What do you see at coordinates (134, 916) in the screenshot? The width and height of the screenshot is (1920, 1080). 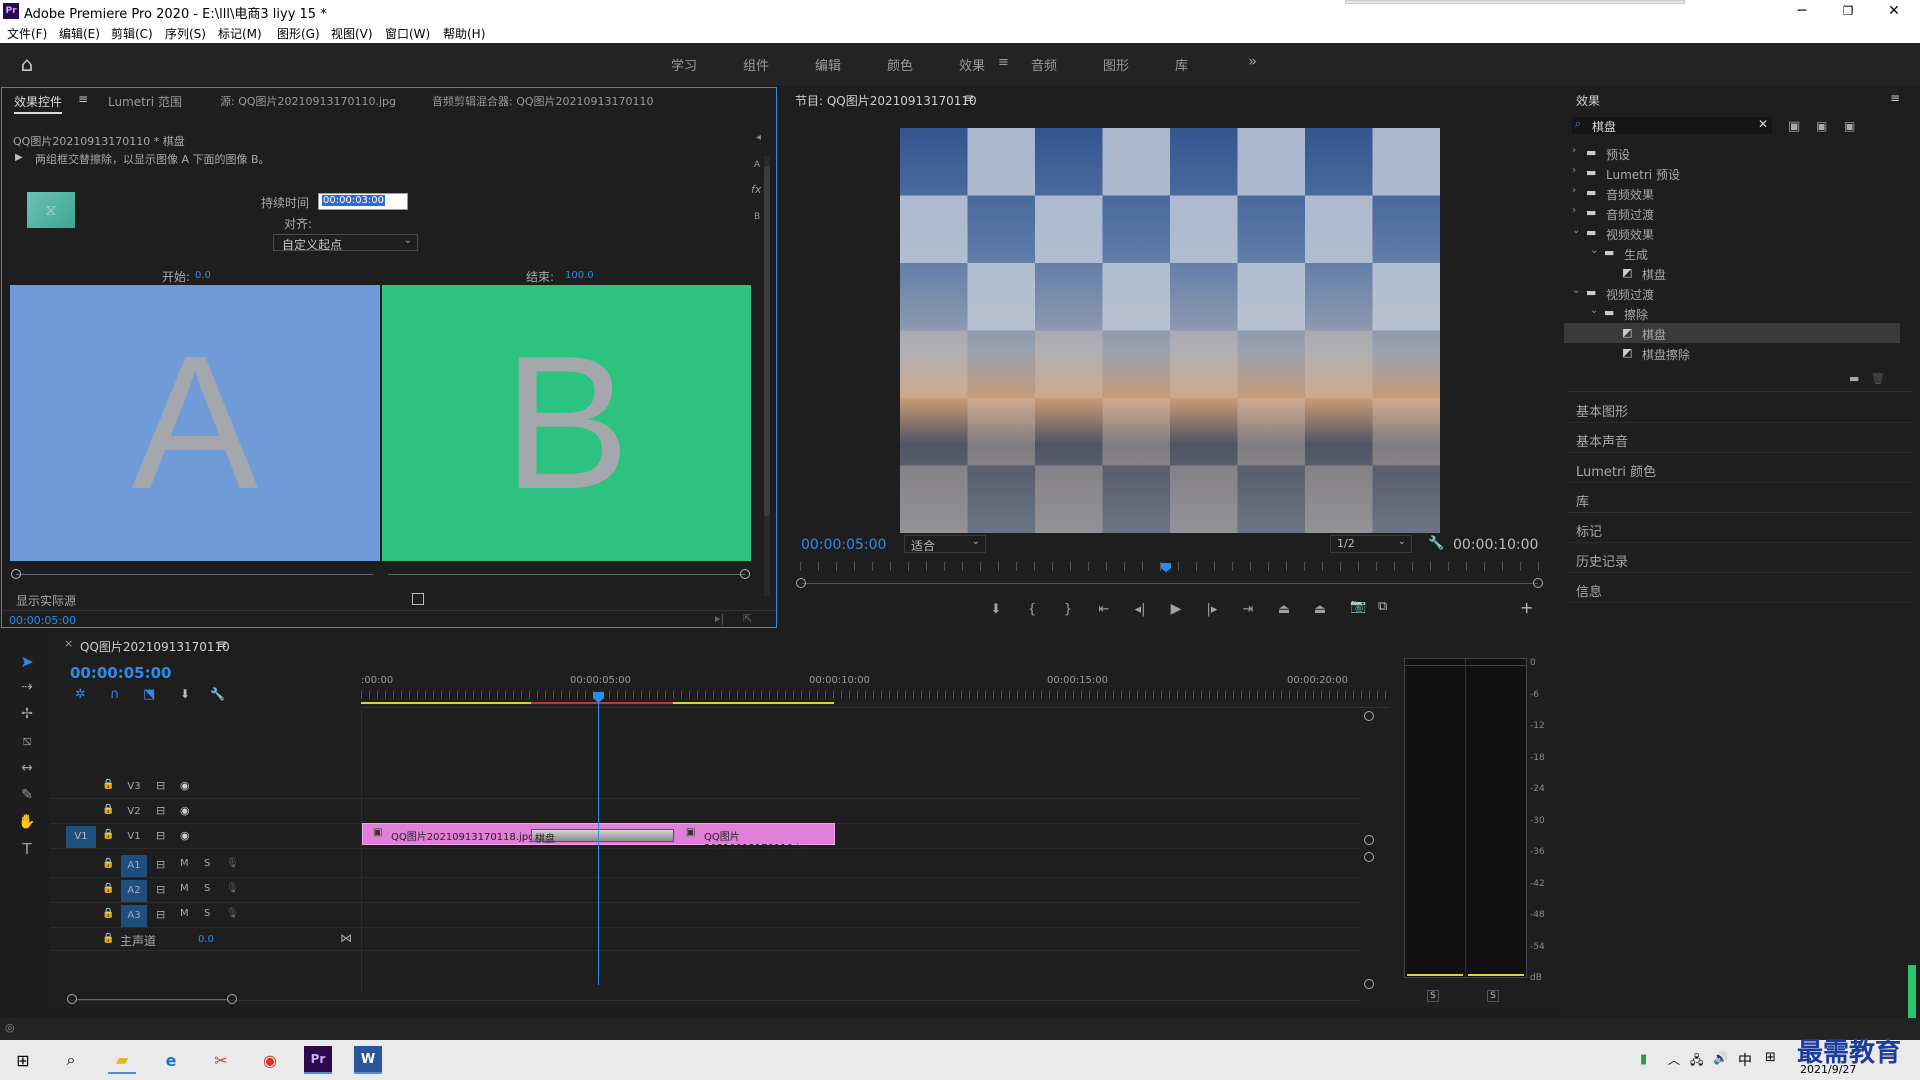 I see `track-name: A3` at bounding box center [134, 916].